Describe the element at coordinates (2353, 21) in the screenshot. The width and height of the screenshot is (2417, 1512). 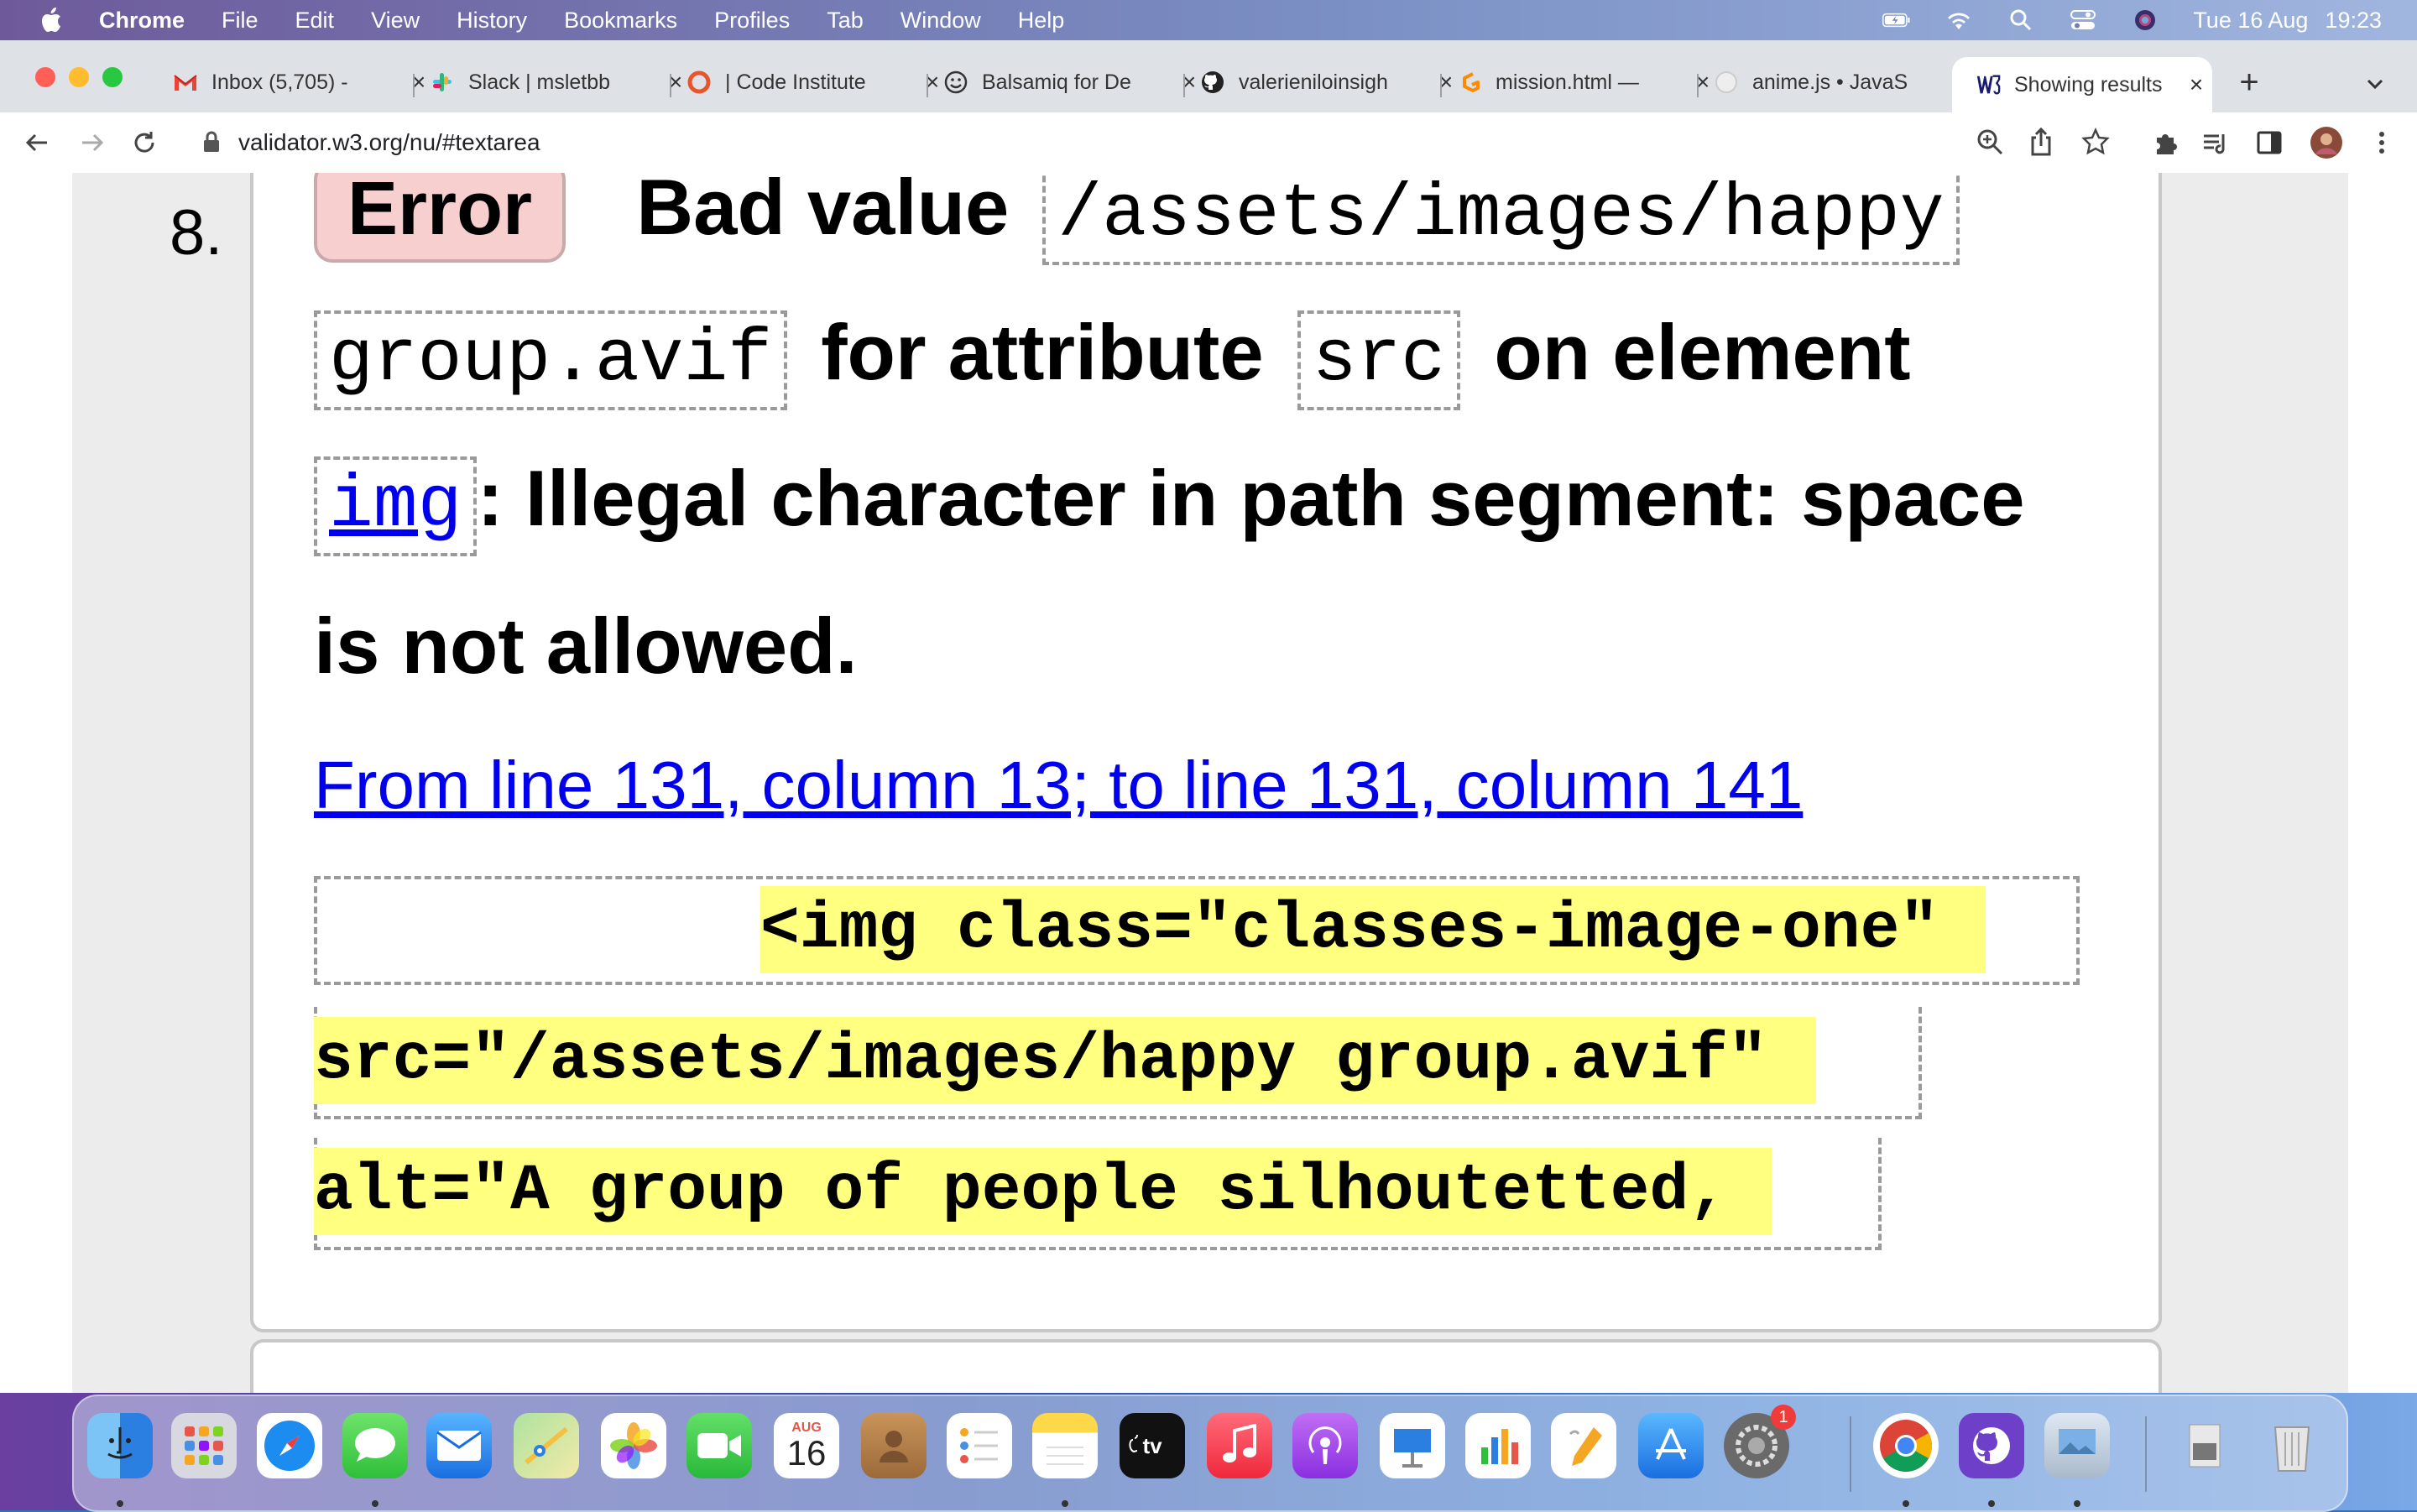
I see `menubar-time: 19:23` at that location.